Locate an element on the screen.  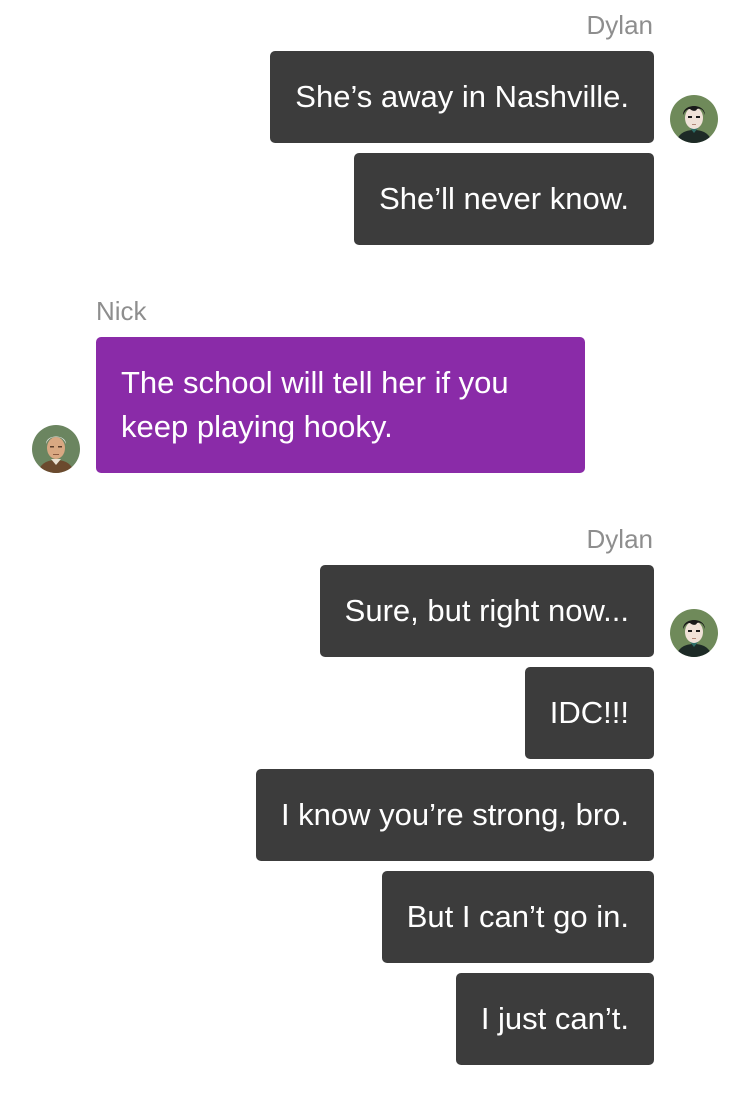
sender-name-nick: Nick is located at coordinates (121, 311).